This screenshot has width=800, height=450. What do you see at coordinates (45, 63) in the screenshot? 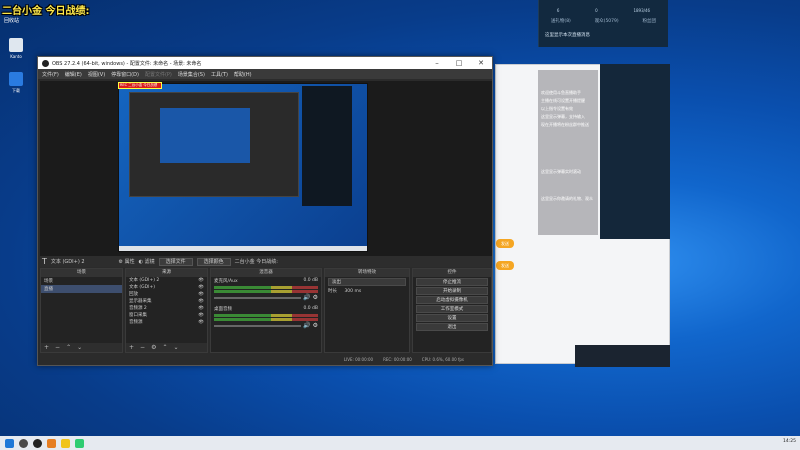
I see `obs-logo-icon` at bounding box center [45, 63].